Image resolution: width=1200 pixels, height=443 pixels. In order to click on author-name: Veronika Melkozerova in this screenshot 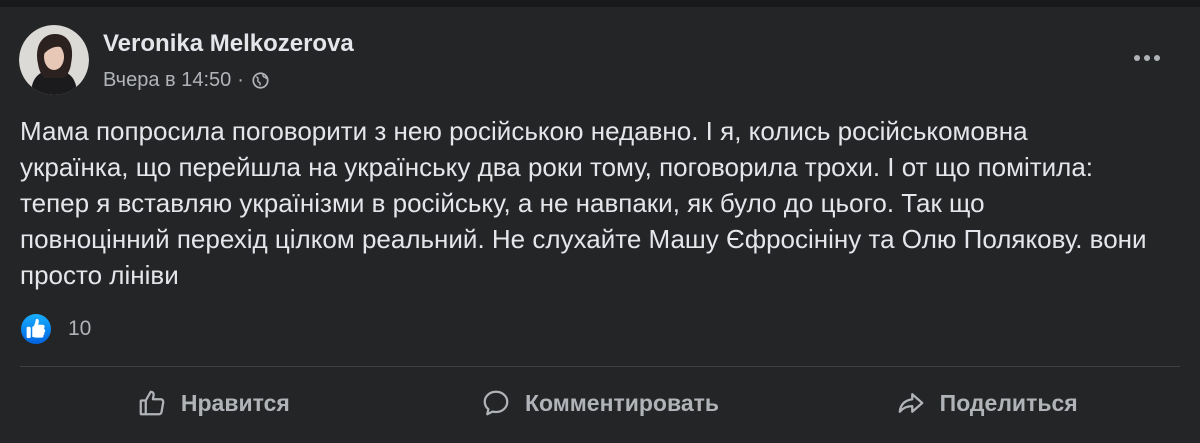, I will do `click(228, 44)`.